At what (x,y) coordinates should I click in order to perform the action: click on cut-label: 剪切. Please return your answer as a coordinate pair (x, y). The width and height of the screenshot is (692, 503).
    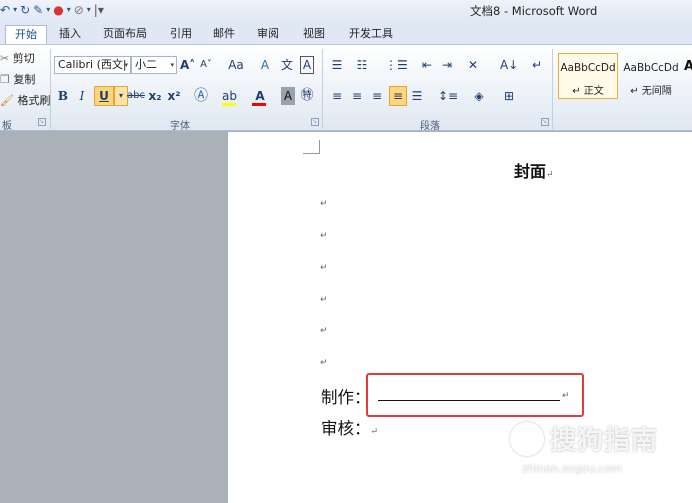
    Looking at the image, I should click on (23, 58).